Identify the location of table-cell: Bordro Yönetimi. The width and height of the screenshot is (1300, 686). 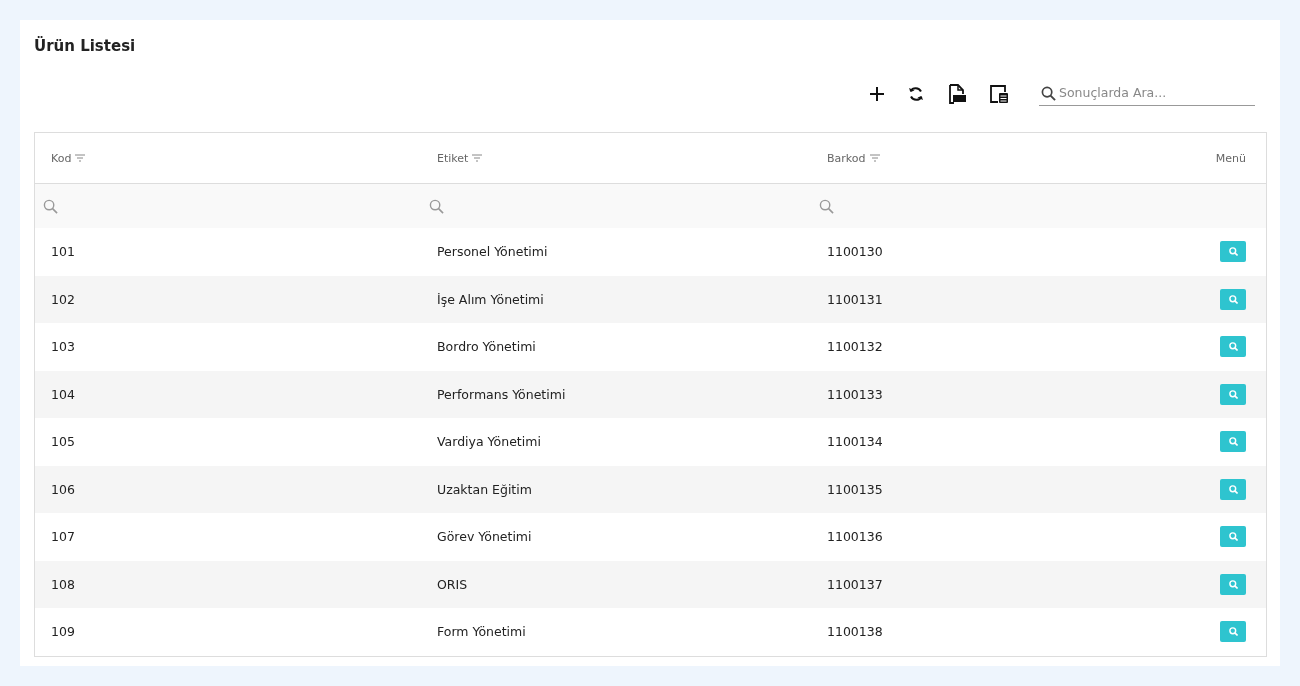
(486, 347).